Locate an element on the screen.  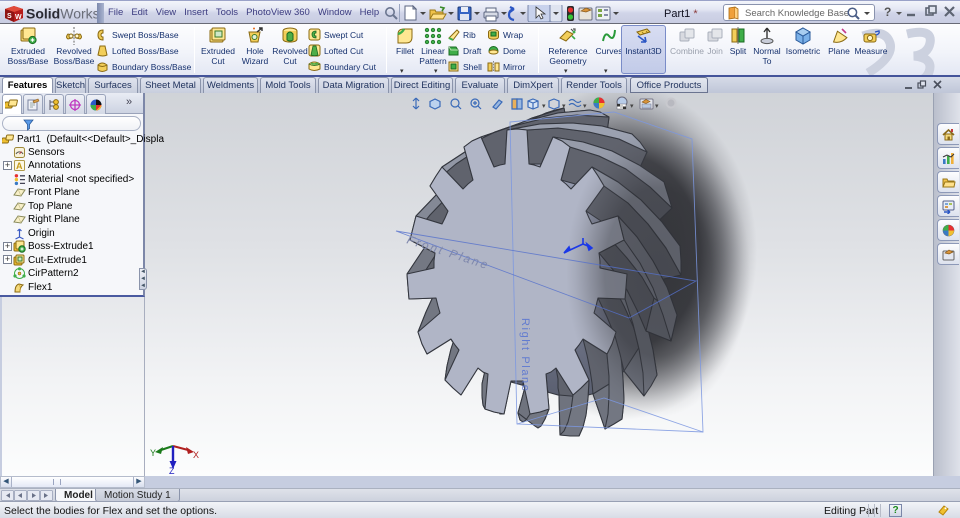
svg-text: Right Plane is located at coordinates (525, 355).